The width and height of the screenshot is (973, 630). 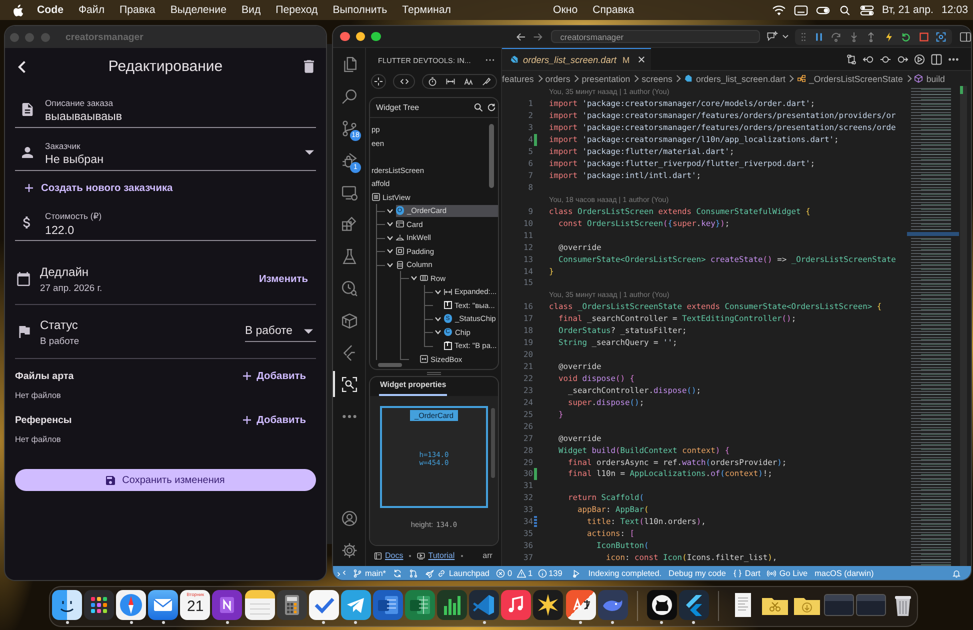 I want to click on resize-handle, so click(x=433, y=373).